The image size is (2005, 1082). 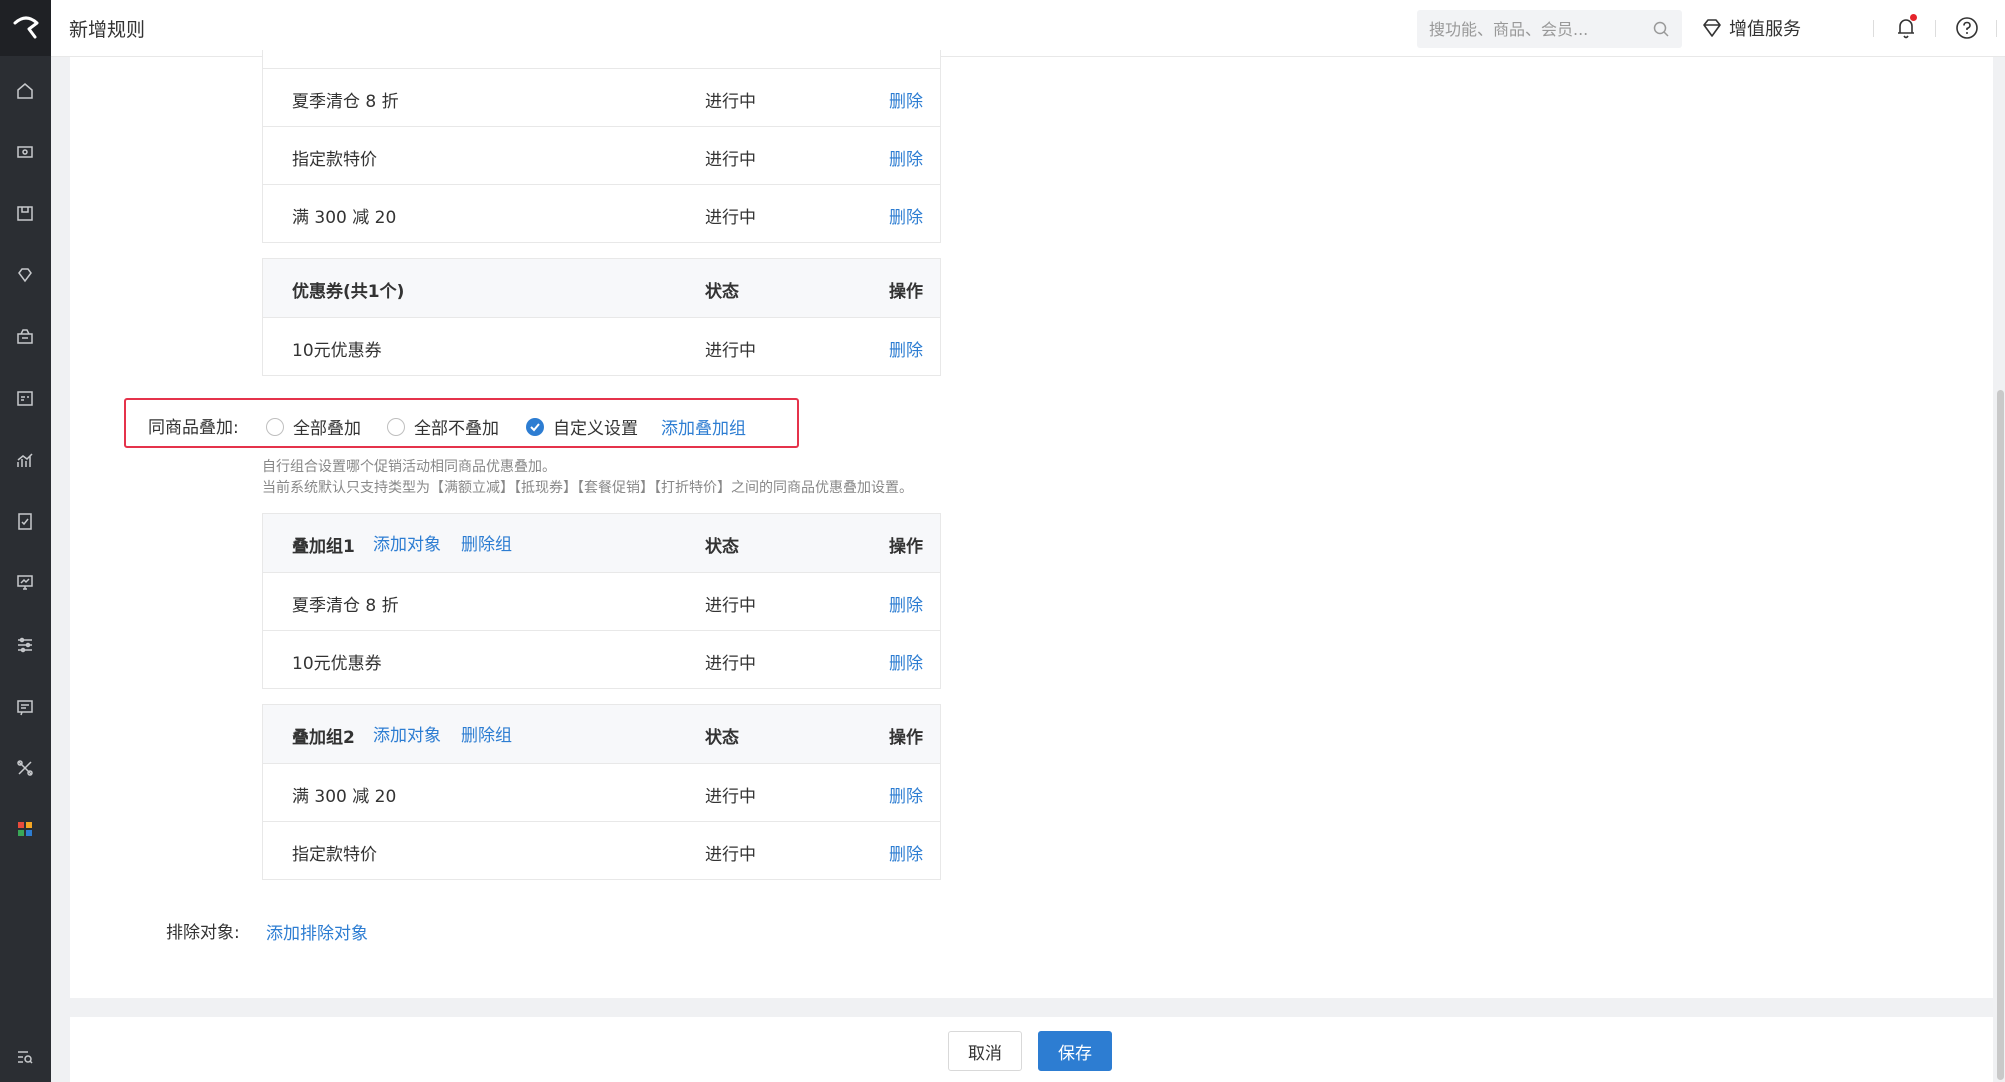 What do you see at coordinates (601, 543) in the screenshot?
I see `group-header: 叠加组1 添加对象 删除组 状态 操作` at bounding box center [601, 543].